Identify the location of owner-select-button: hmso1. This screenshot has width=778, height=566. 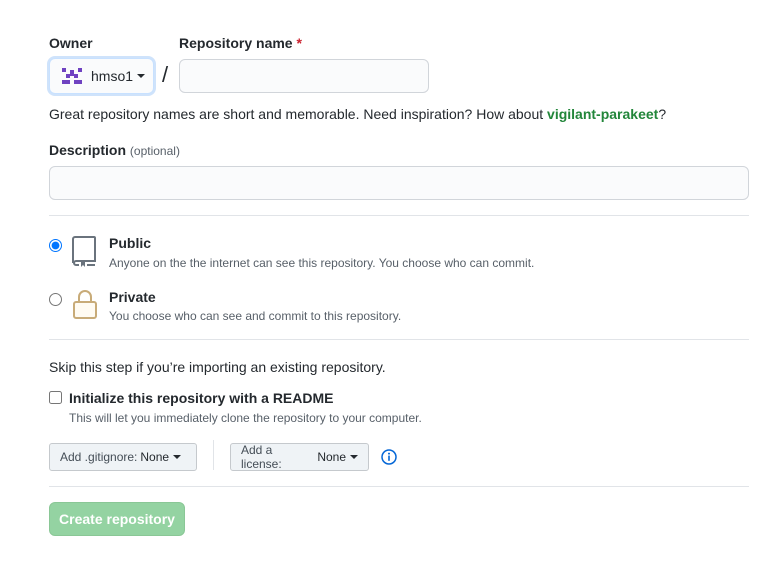
(101, 76).